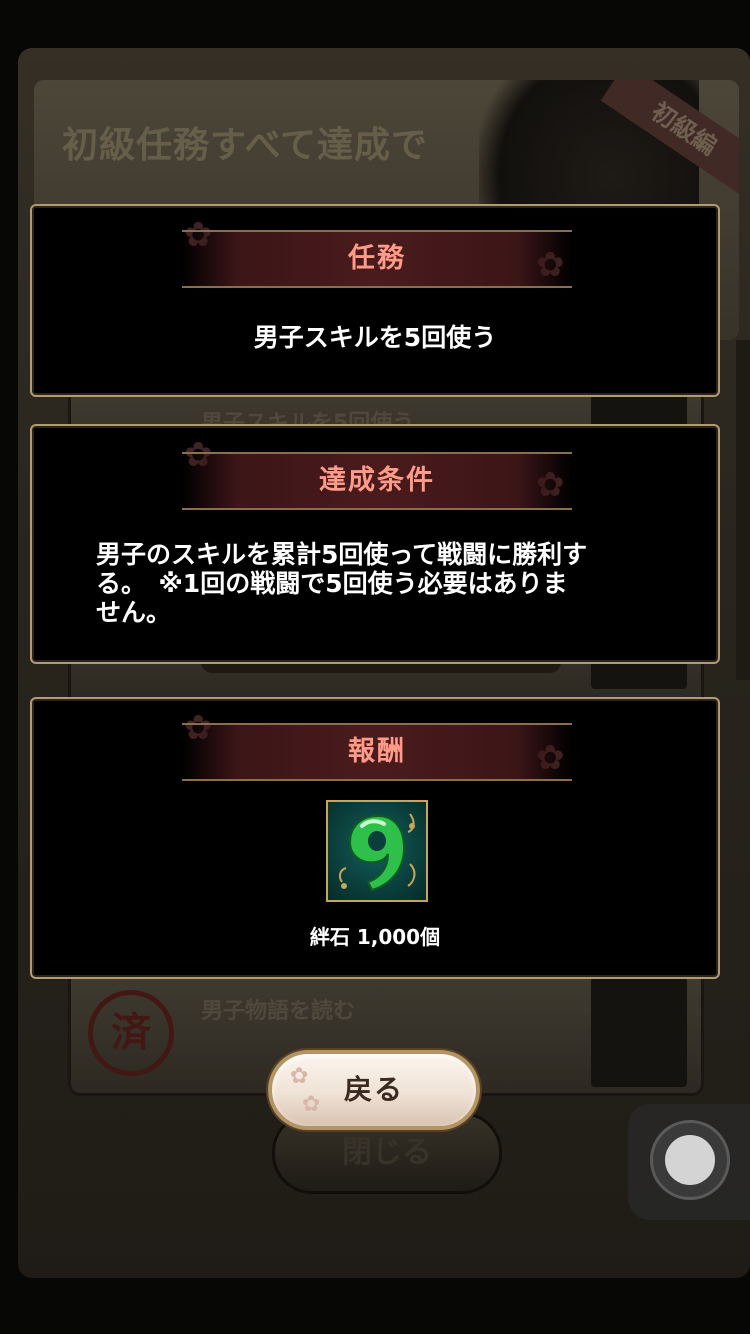 The image size is (750, 1334). I want to click on assistive-touch-ring, so click(690, 1160).